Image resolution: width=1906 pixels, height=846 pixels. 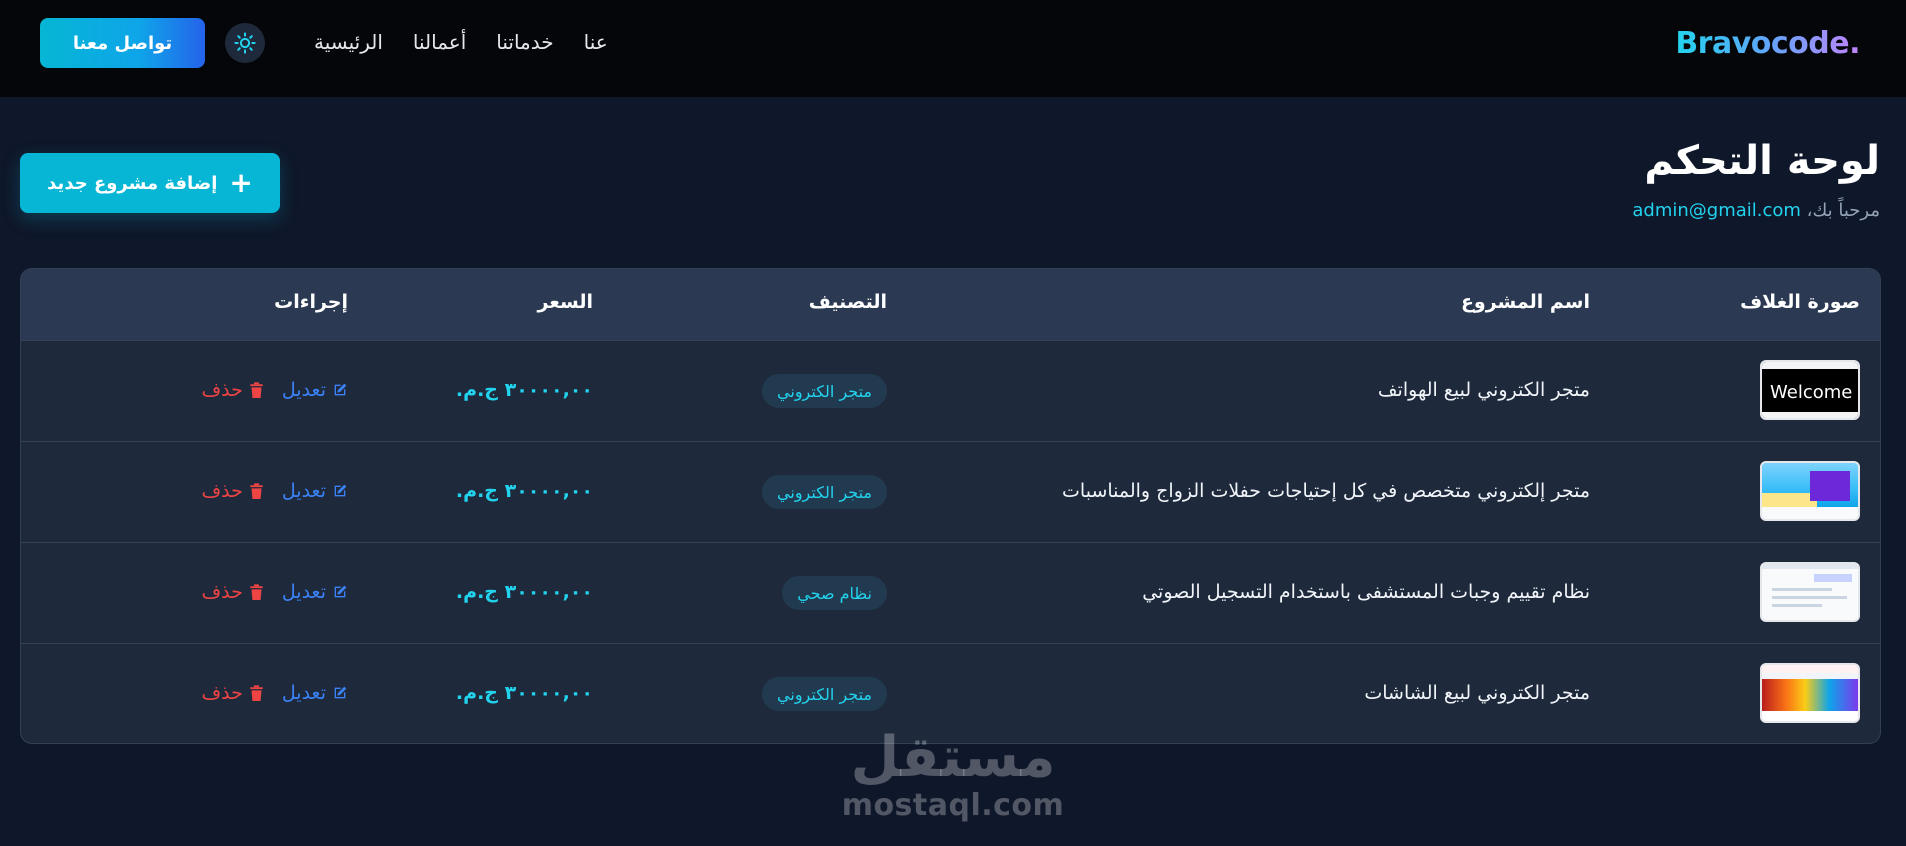 I want to click on column-header-actions: إجراءات, so click(x=311, y=302).